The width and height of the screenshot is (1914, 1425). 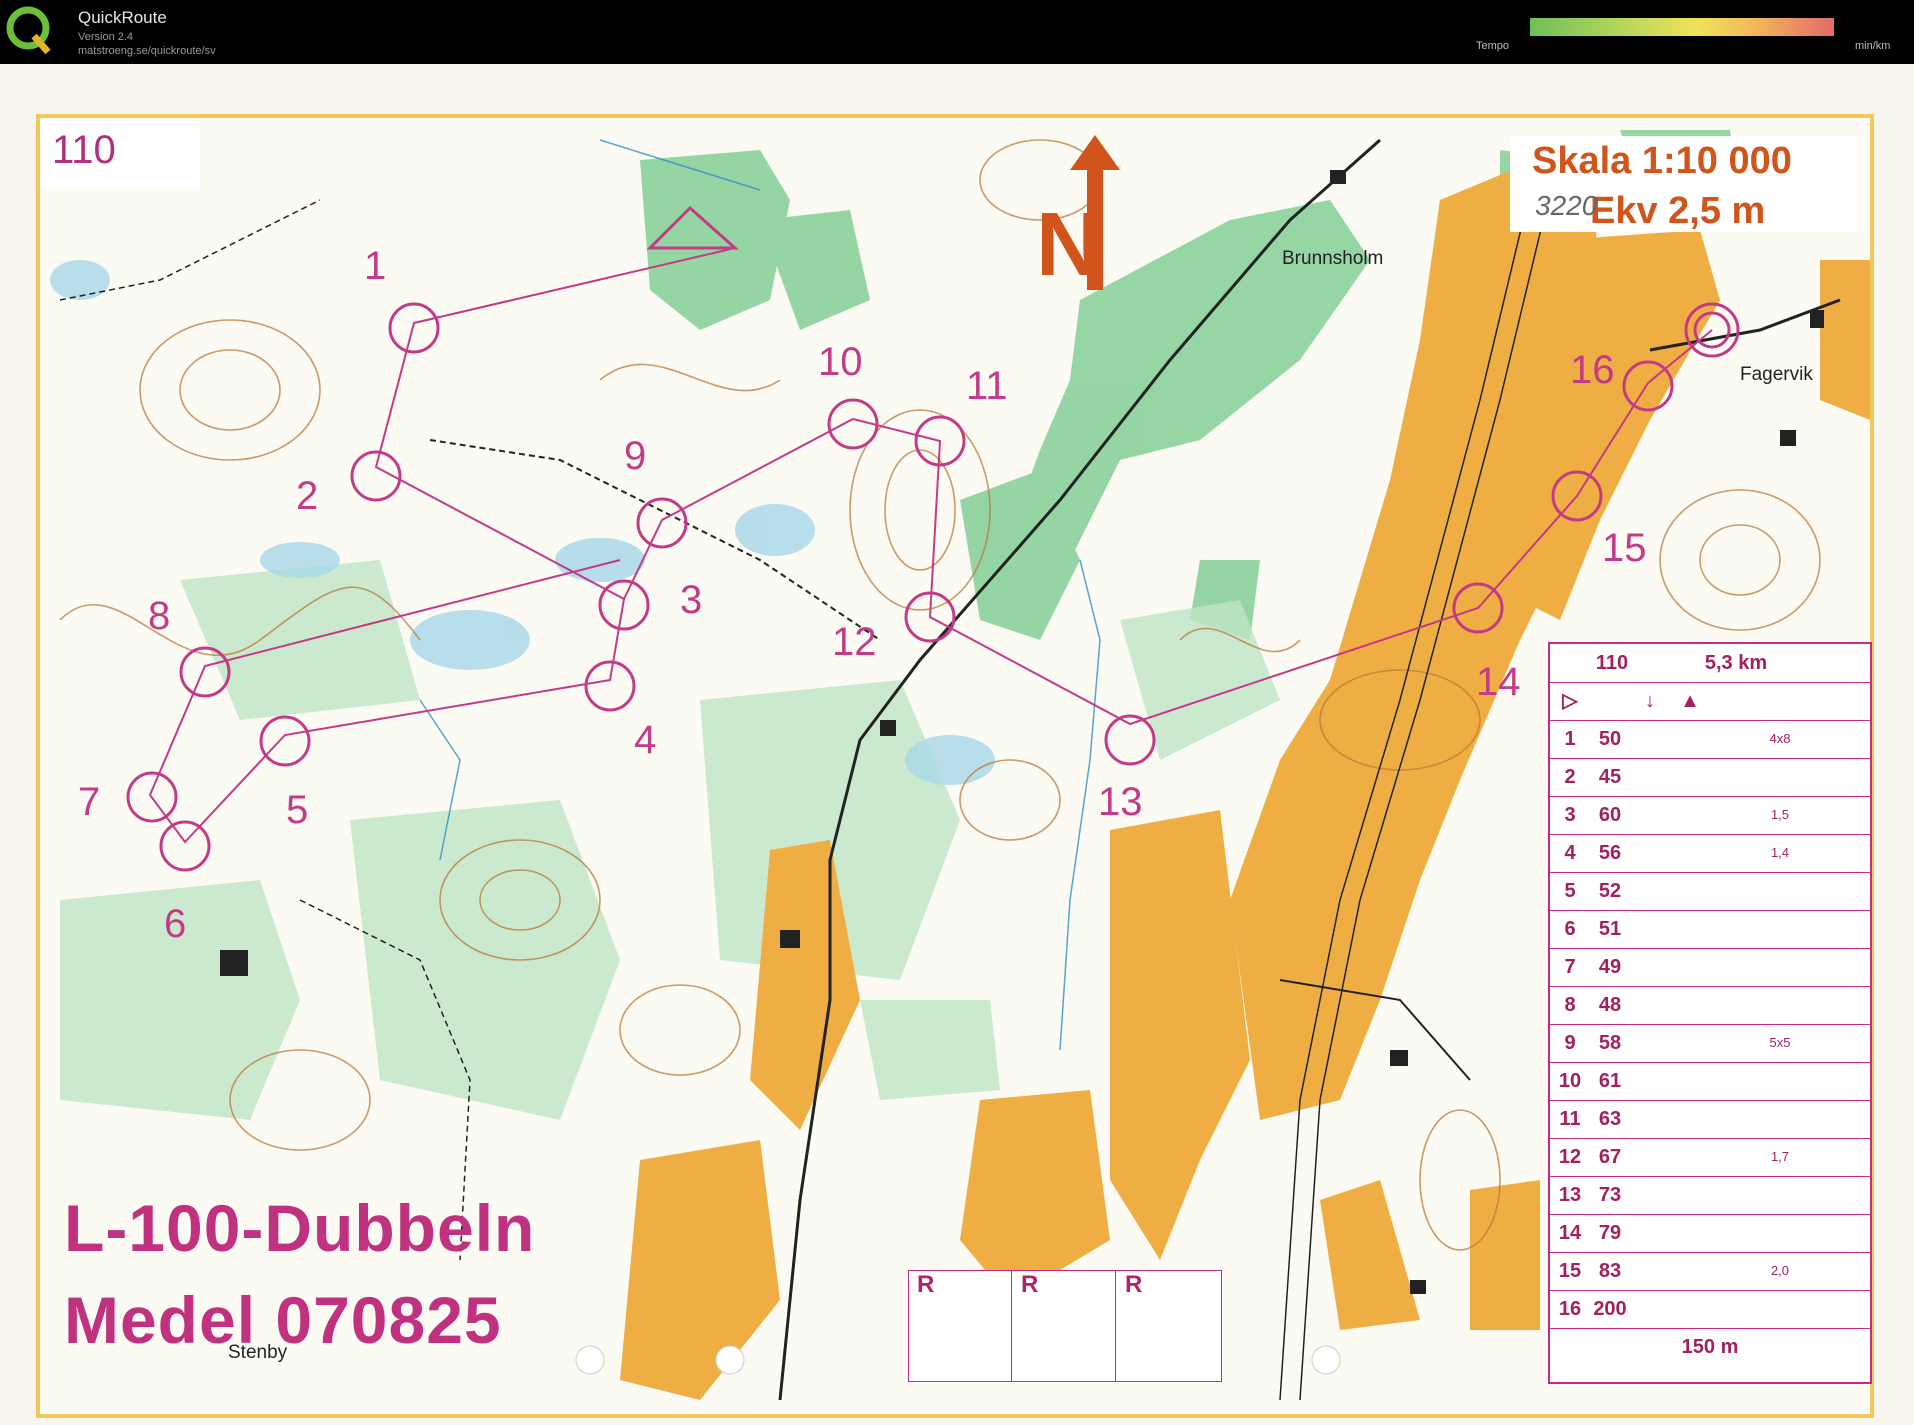 What do you see at coordinates (307, 496) in the screenshot?
I see `control-label-2: 2` at bounding box center [307, 496].